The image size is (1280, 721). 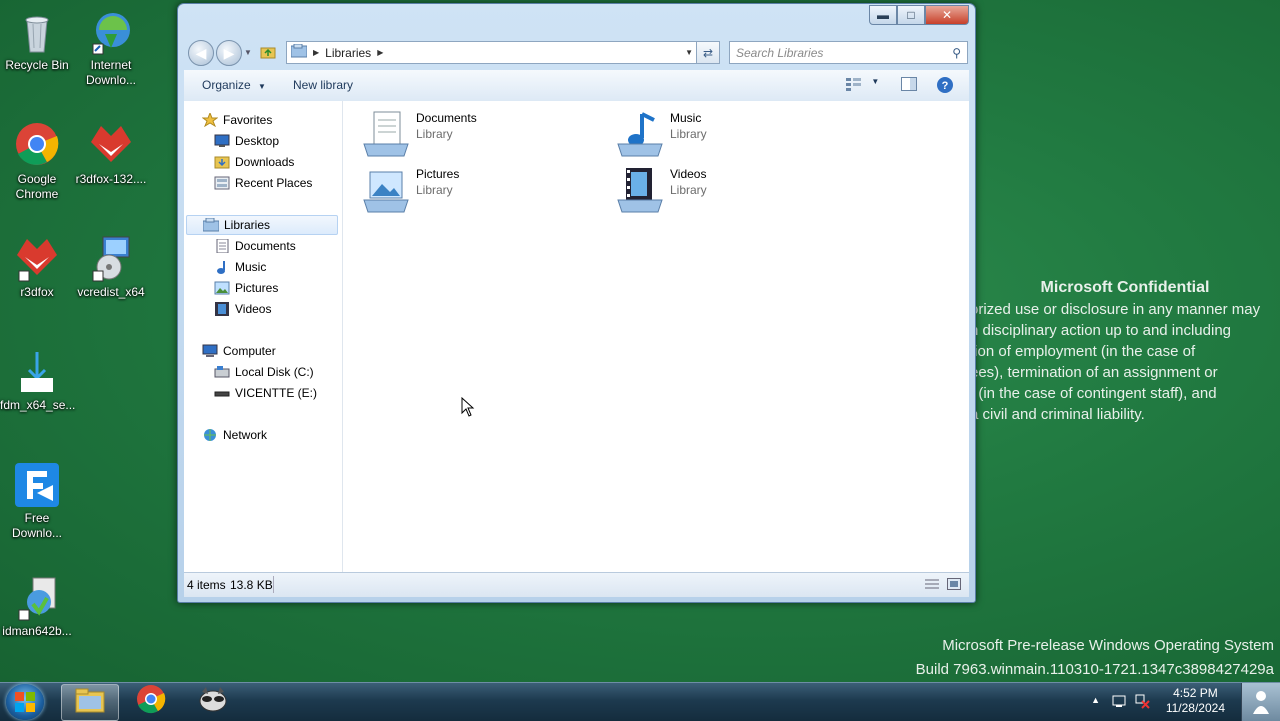 What do you see at coordinates (947, 15) in the screenshot?
I see `close-button: ✕` at bounding box center [947, 15].